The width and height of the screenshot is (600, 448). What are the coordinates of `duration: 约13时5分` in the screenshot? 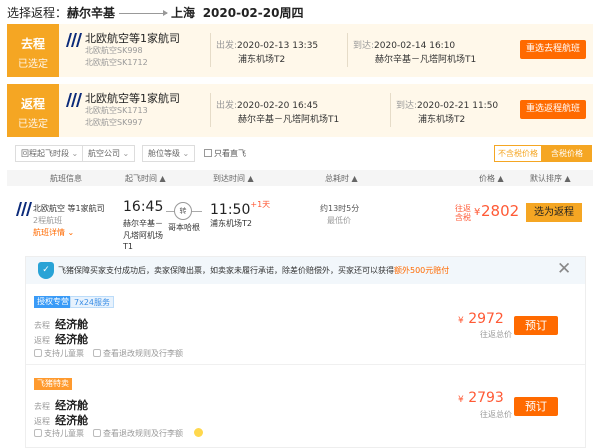 It's located at (340, 208).